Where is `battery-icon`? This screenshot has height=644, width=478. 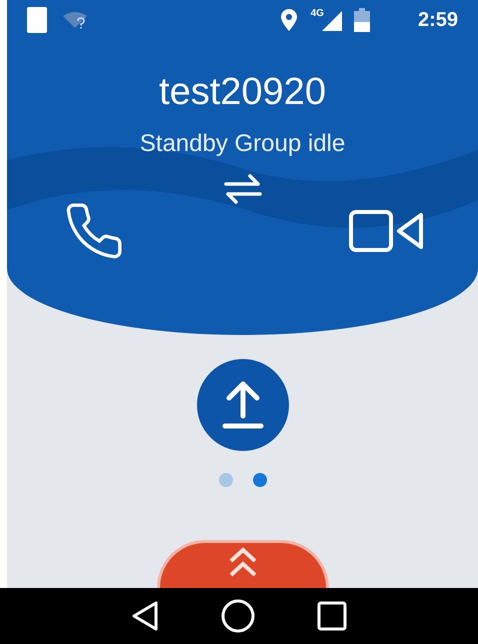 battery-icon is located at coordinates (362, 20).